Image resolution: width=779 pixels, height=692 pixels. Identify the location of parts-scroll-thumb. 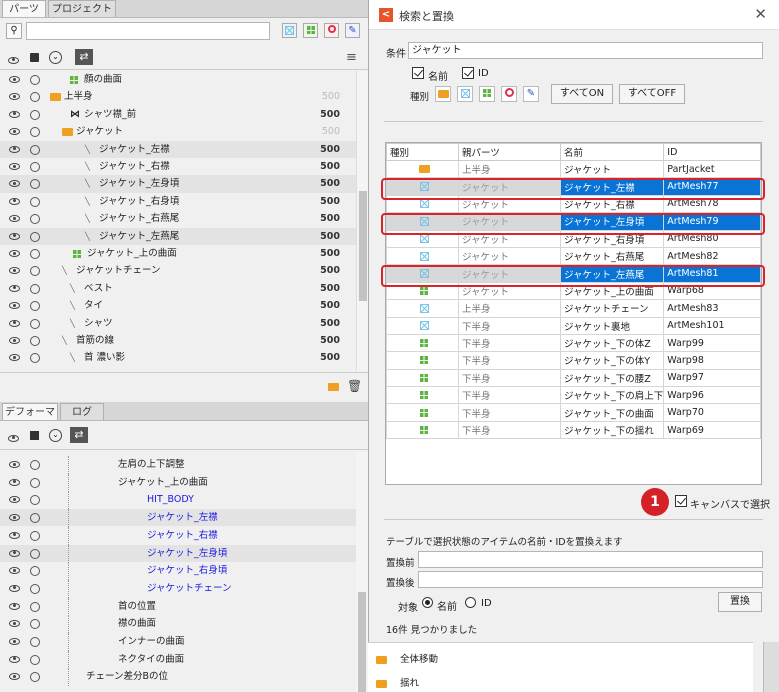
(363, 246).